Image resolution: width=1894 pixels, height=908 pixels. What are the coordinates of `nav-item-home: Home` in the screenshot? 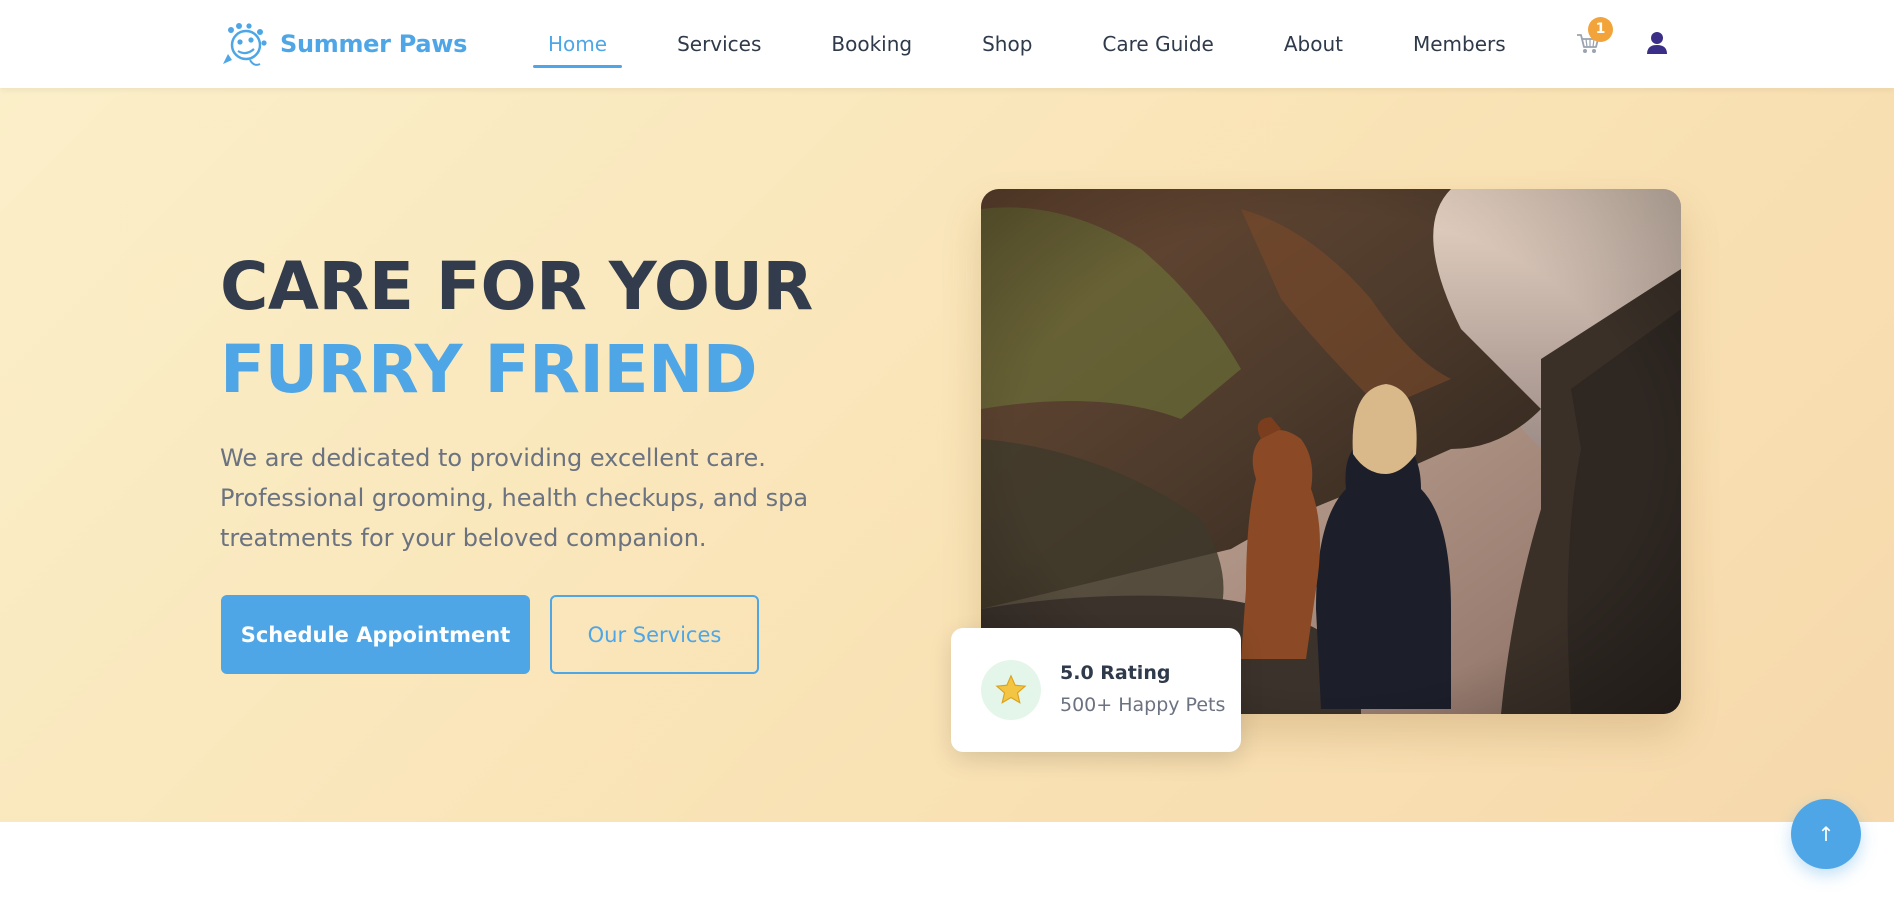 It's located at (578, 46).